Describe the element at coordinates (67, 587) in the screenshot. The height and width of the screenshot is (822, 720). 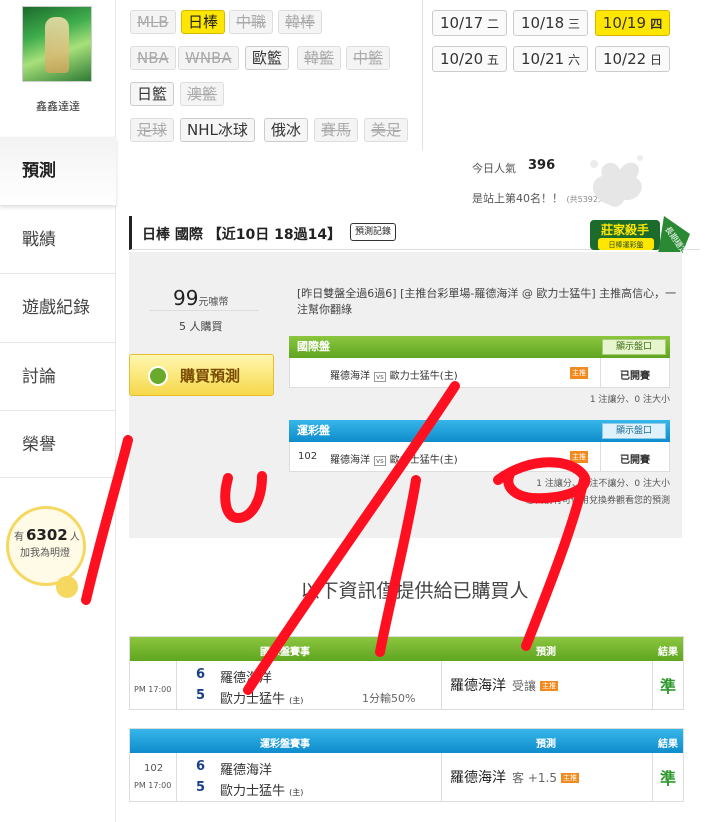
I see `lightbulb-base` at that location.